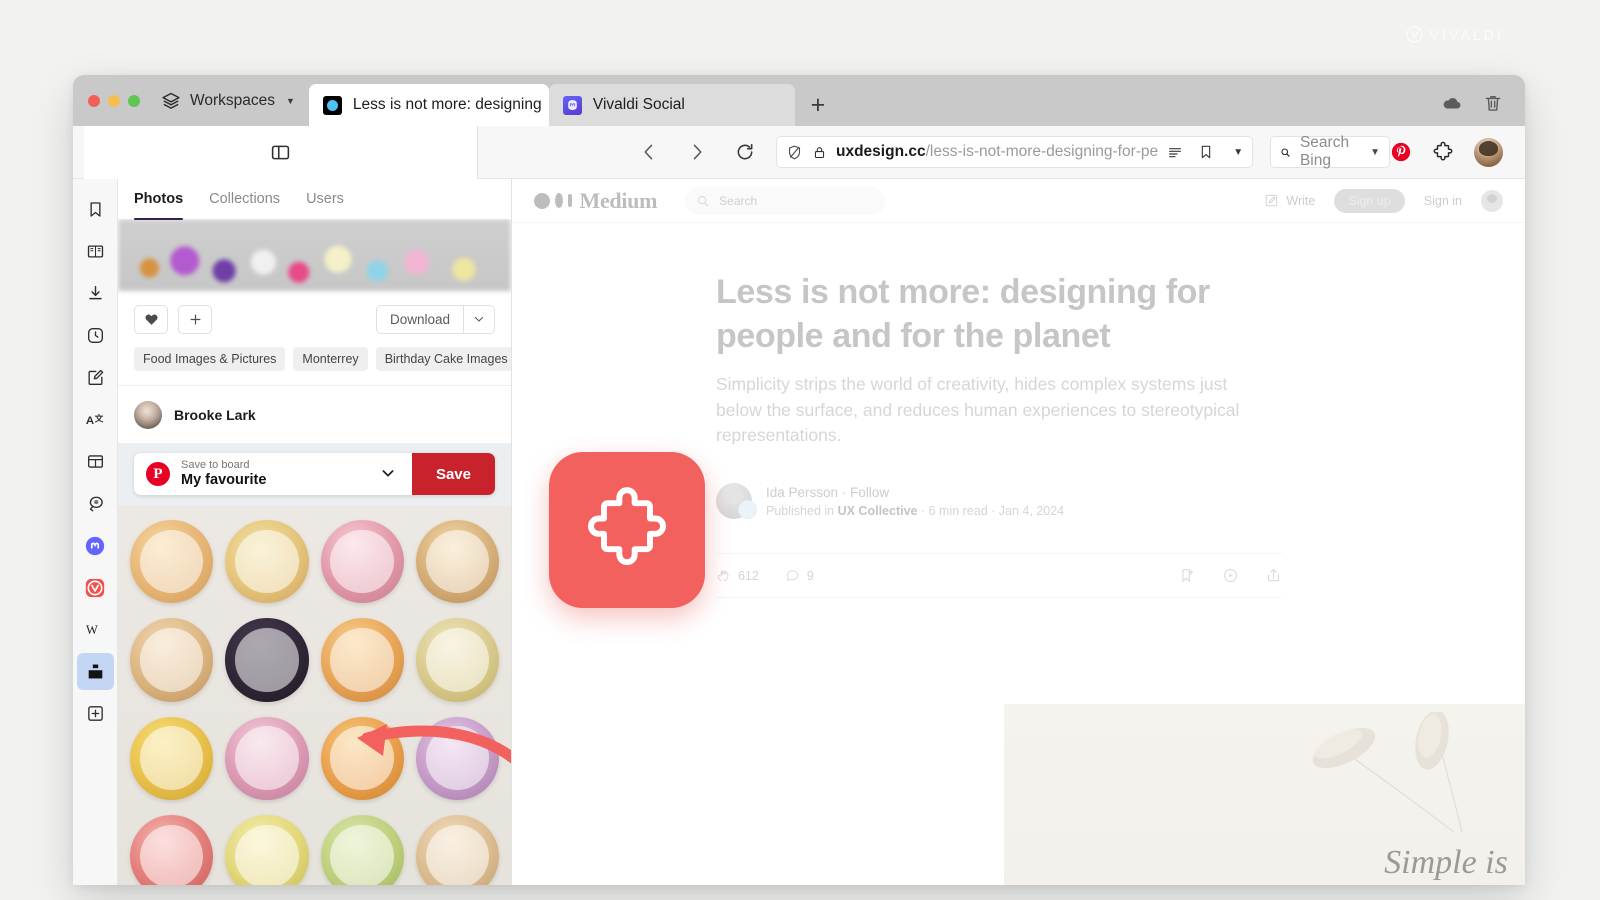 The height and width of the screenshot is (900, 1600). Describe the element at coordinates (745, 152) in the screenshot. I see `reload-button` at that location.